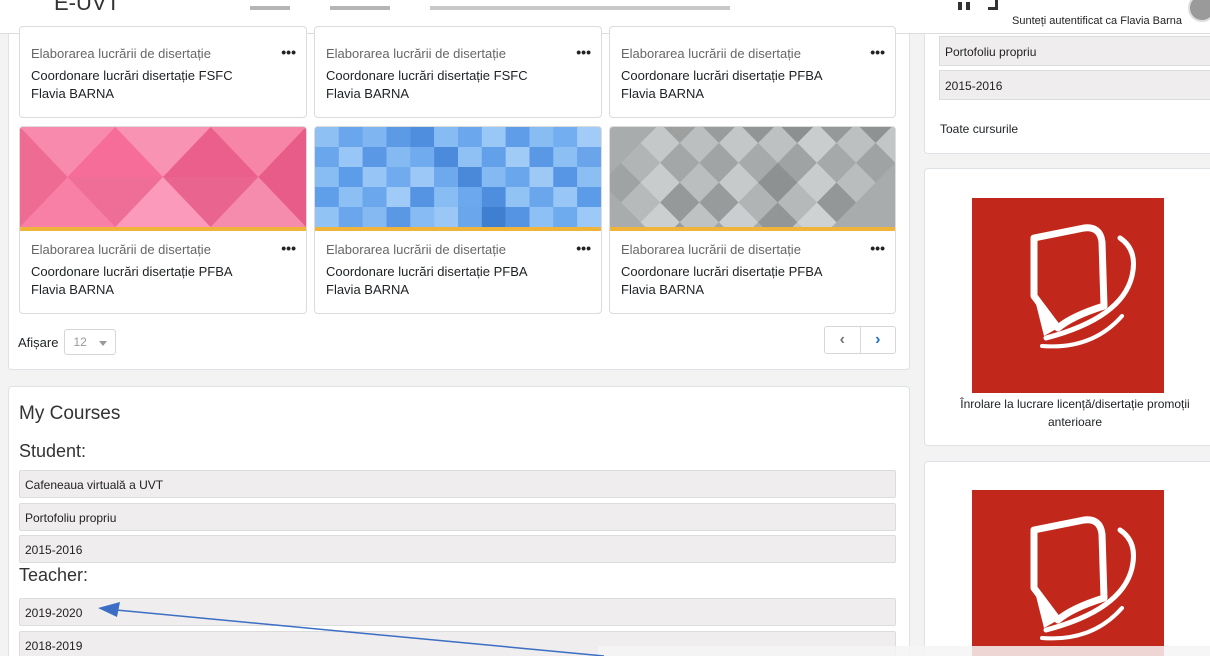  Describe the element at coordinates (457, 612) in the screenshot. I see `teacher-course-item: 2019-2020` at that location.